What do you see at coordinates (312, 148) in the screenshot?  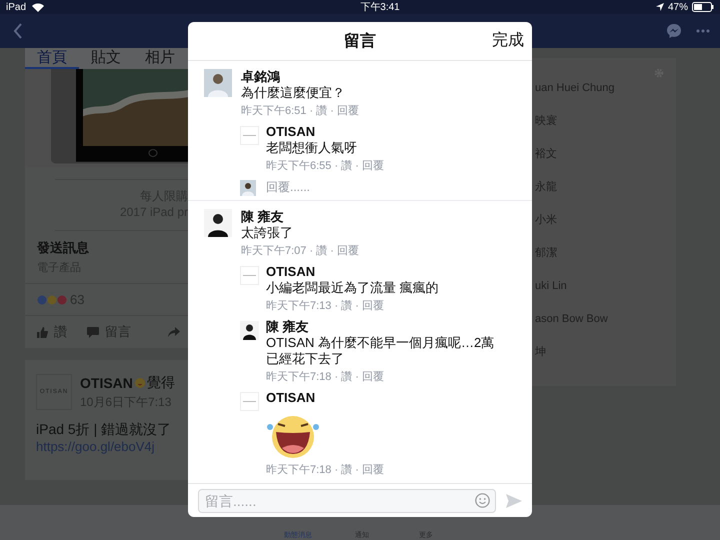 I see `comment-text: 老闆想衝人氣呀` at bounding box center [312, 148].